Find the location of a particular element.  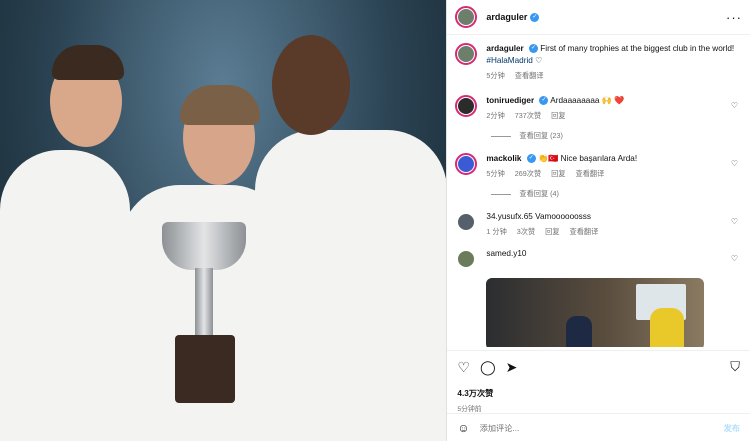

comment-text: Ardaaaaaaaa 🙌 ❤️ is located at coordinates (587, 100).